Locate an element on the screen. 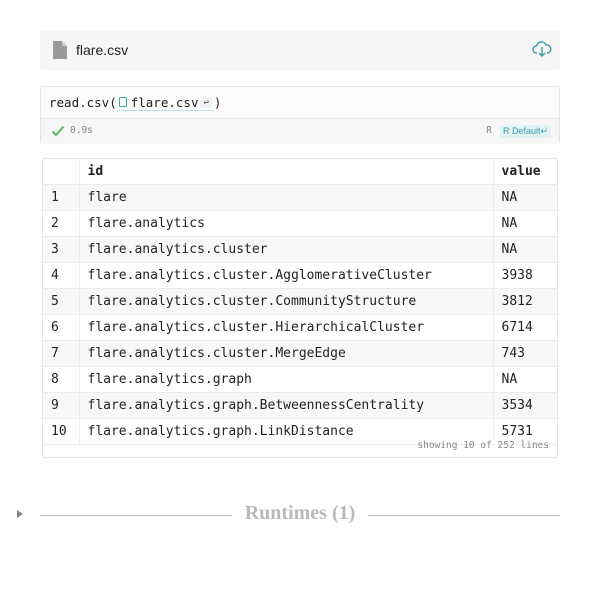 The height and width of the screenshot is (600, 600). table-row: 2 flare.analytics NA is located at coordinates (300, 223).